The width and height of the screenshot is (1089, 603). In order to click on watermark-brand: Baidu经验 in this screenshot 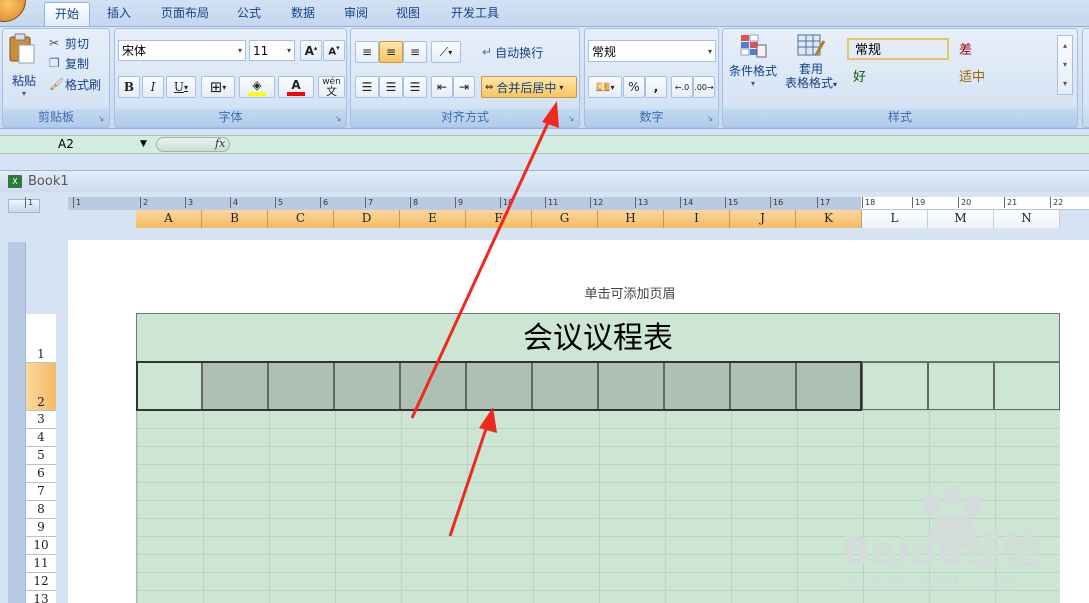, I will do `click(941, 551)`.